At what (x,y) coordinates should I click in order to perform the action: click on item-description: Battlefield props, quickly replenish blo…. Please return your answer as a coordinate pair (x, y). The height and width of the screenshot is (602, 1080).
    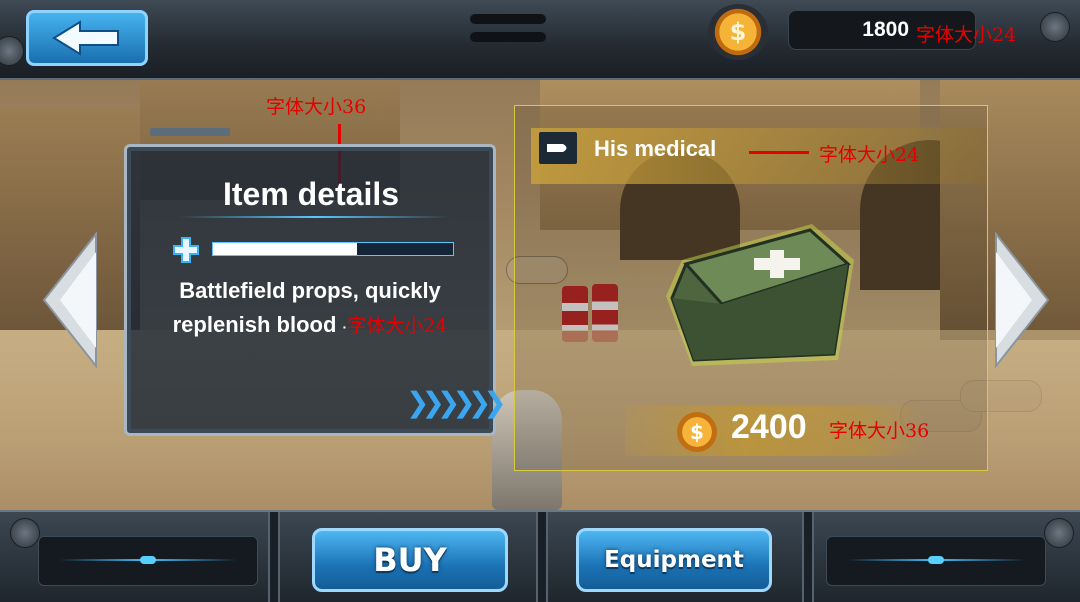
    Looking at the image, I should click on (310, 309).